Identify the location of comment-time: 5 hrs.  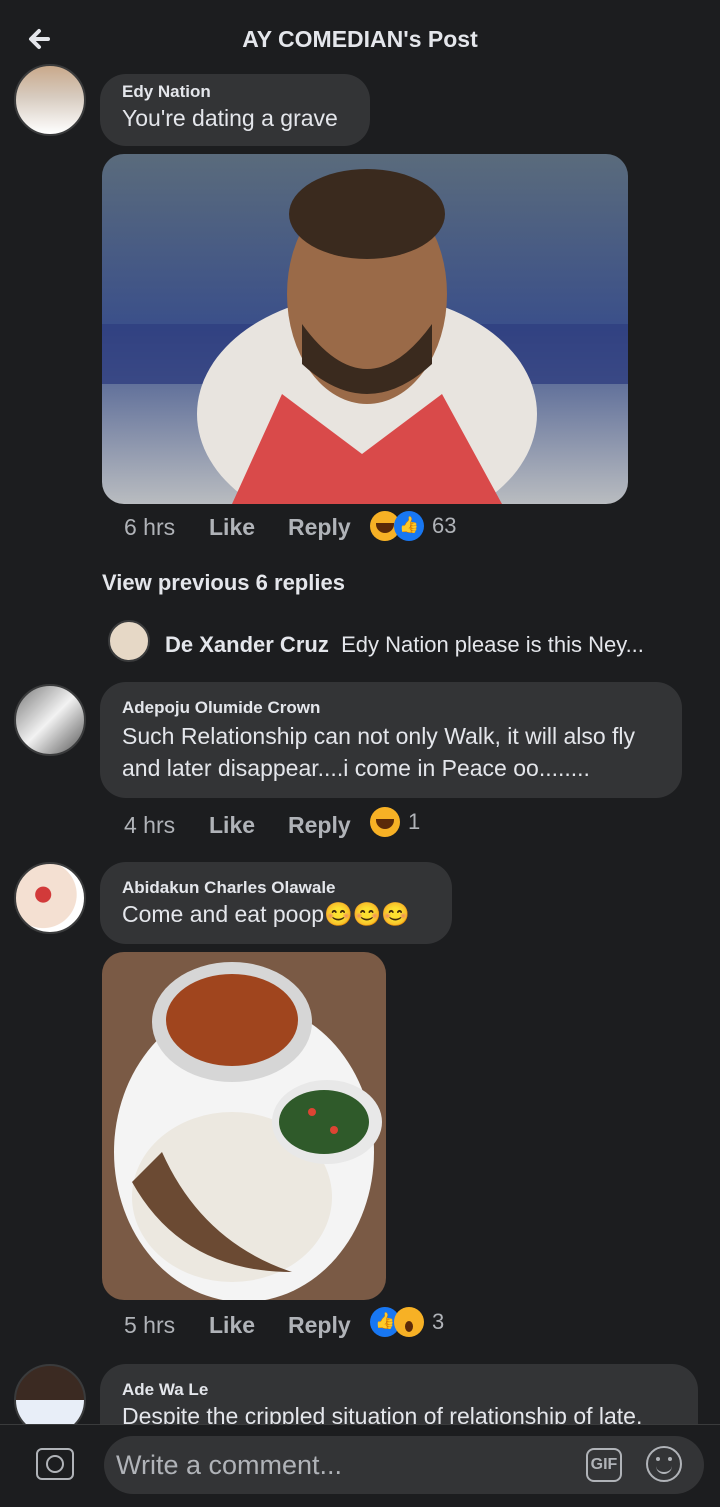
(150, 1325).